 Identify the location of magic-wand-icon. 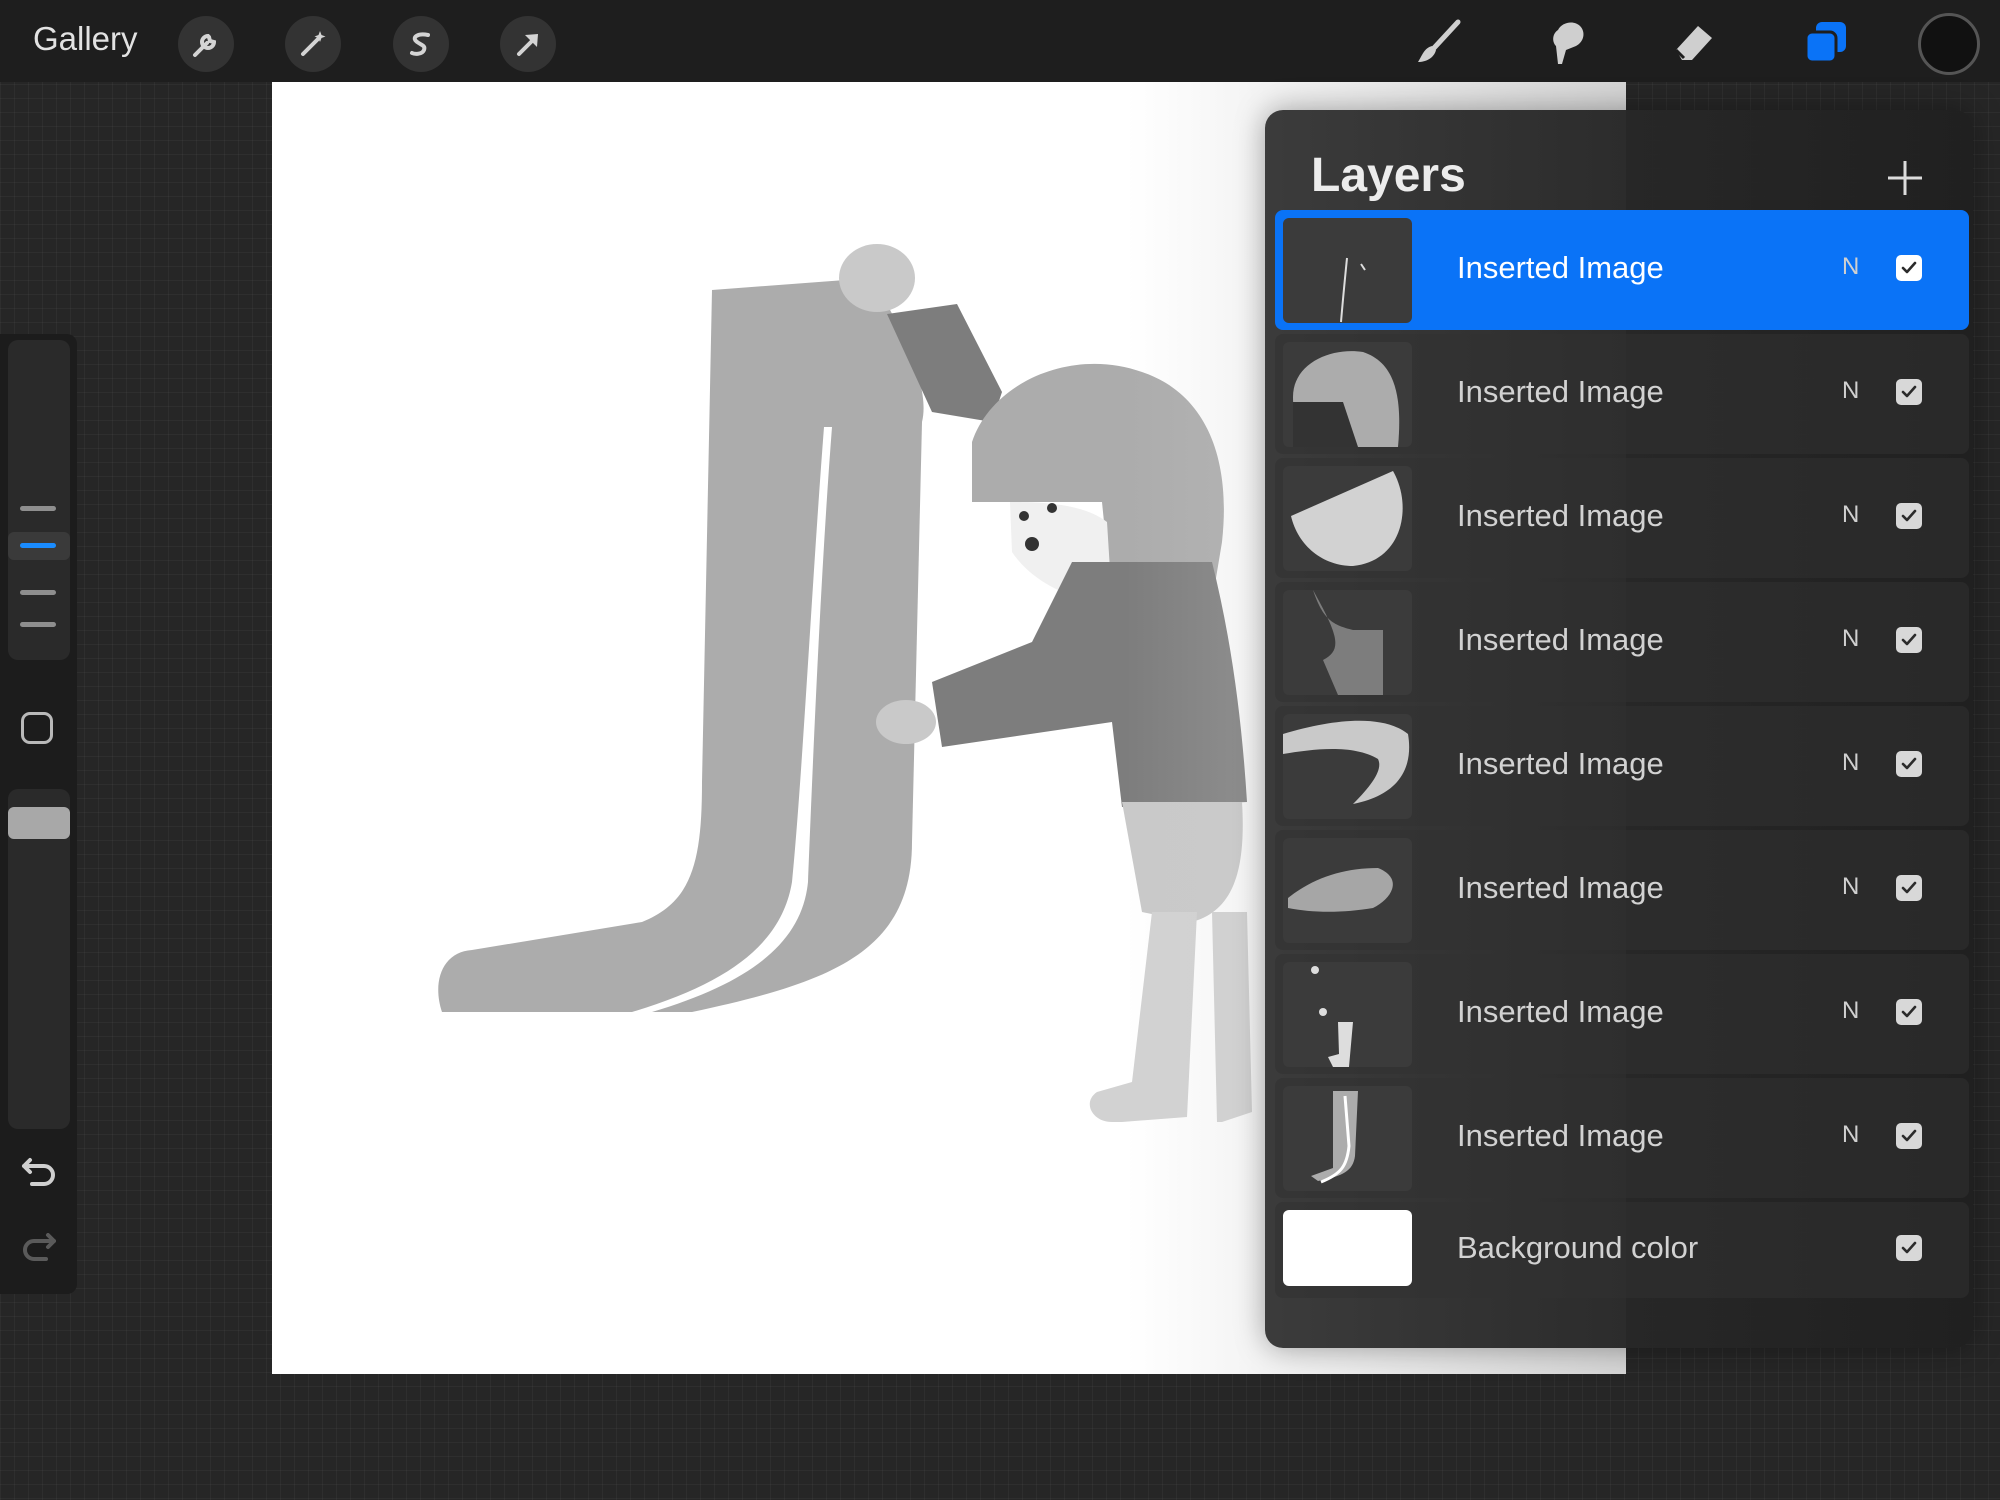
(313, 43).